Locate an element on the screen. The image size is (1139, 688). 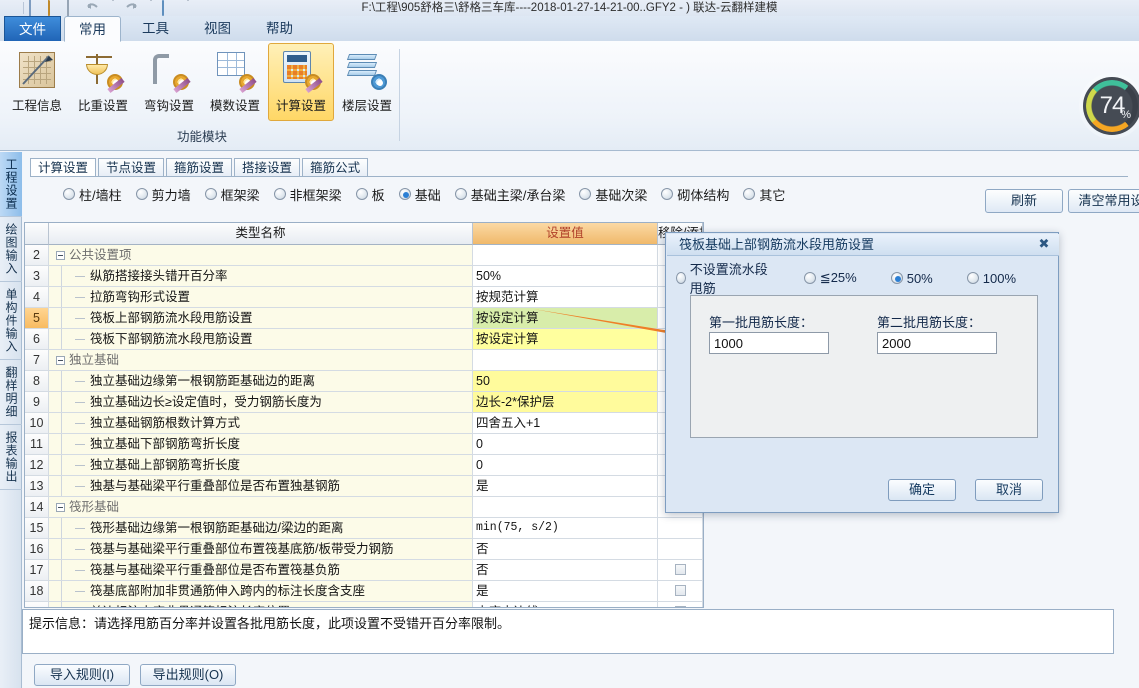
radio-lte-25-percent: ≦25% is located at coordinates (830, 278).